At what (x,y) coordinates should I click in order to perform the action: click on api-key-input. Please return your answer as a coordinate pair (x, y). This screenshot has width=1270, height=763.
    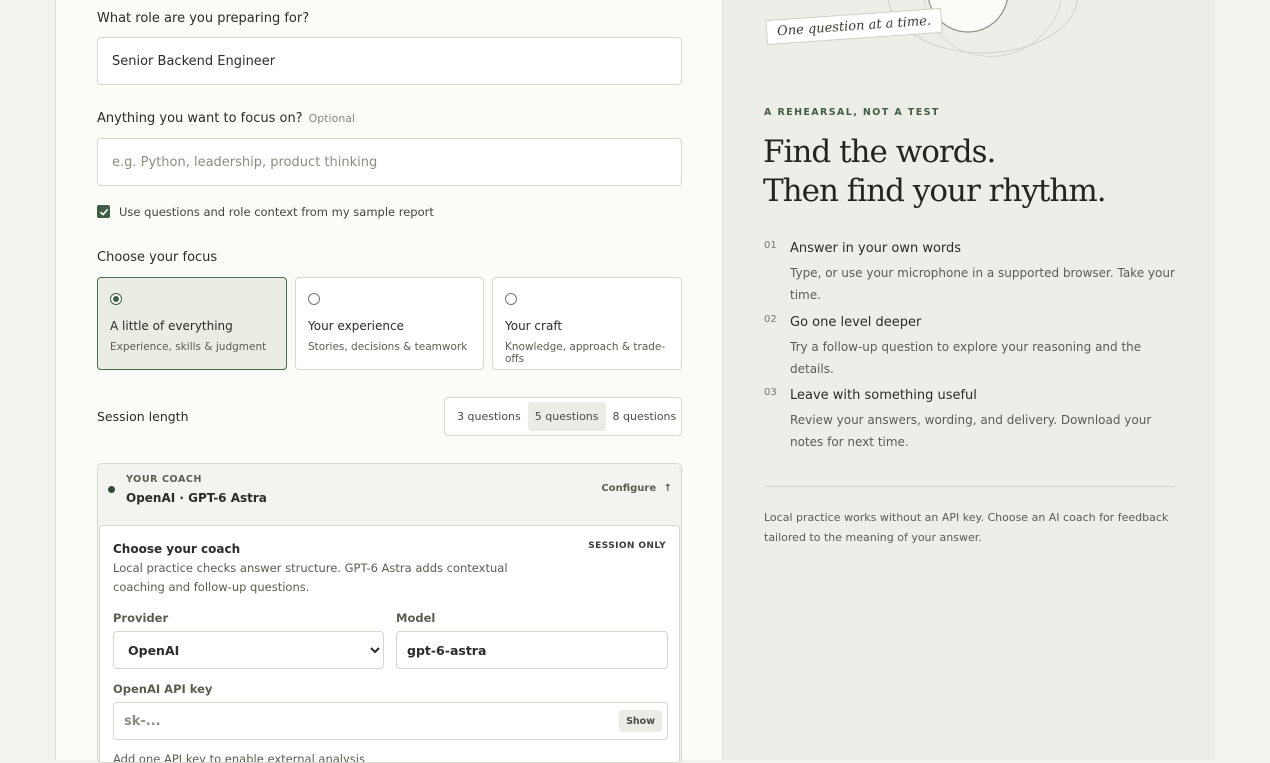
    Looking at the image, I should click on (390, 721).